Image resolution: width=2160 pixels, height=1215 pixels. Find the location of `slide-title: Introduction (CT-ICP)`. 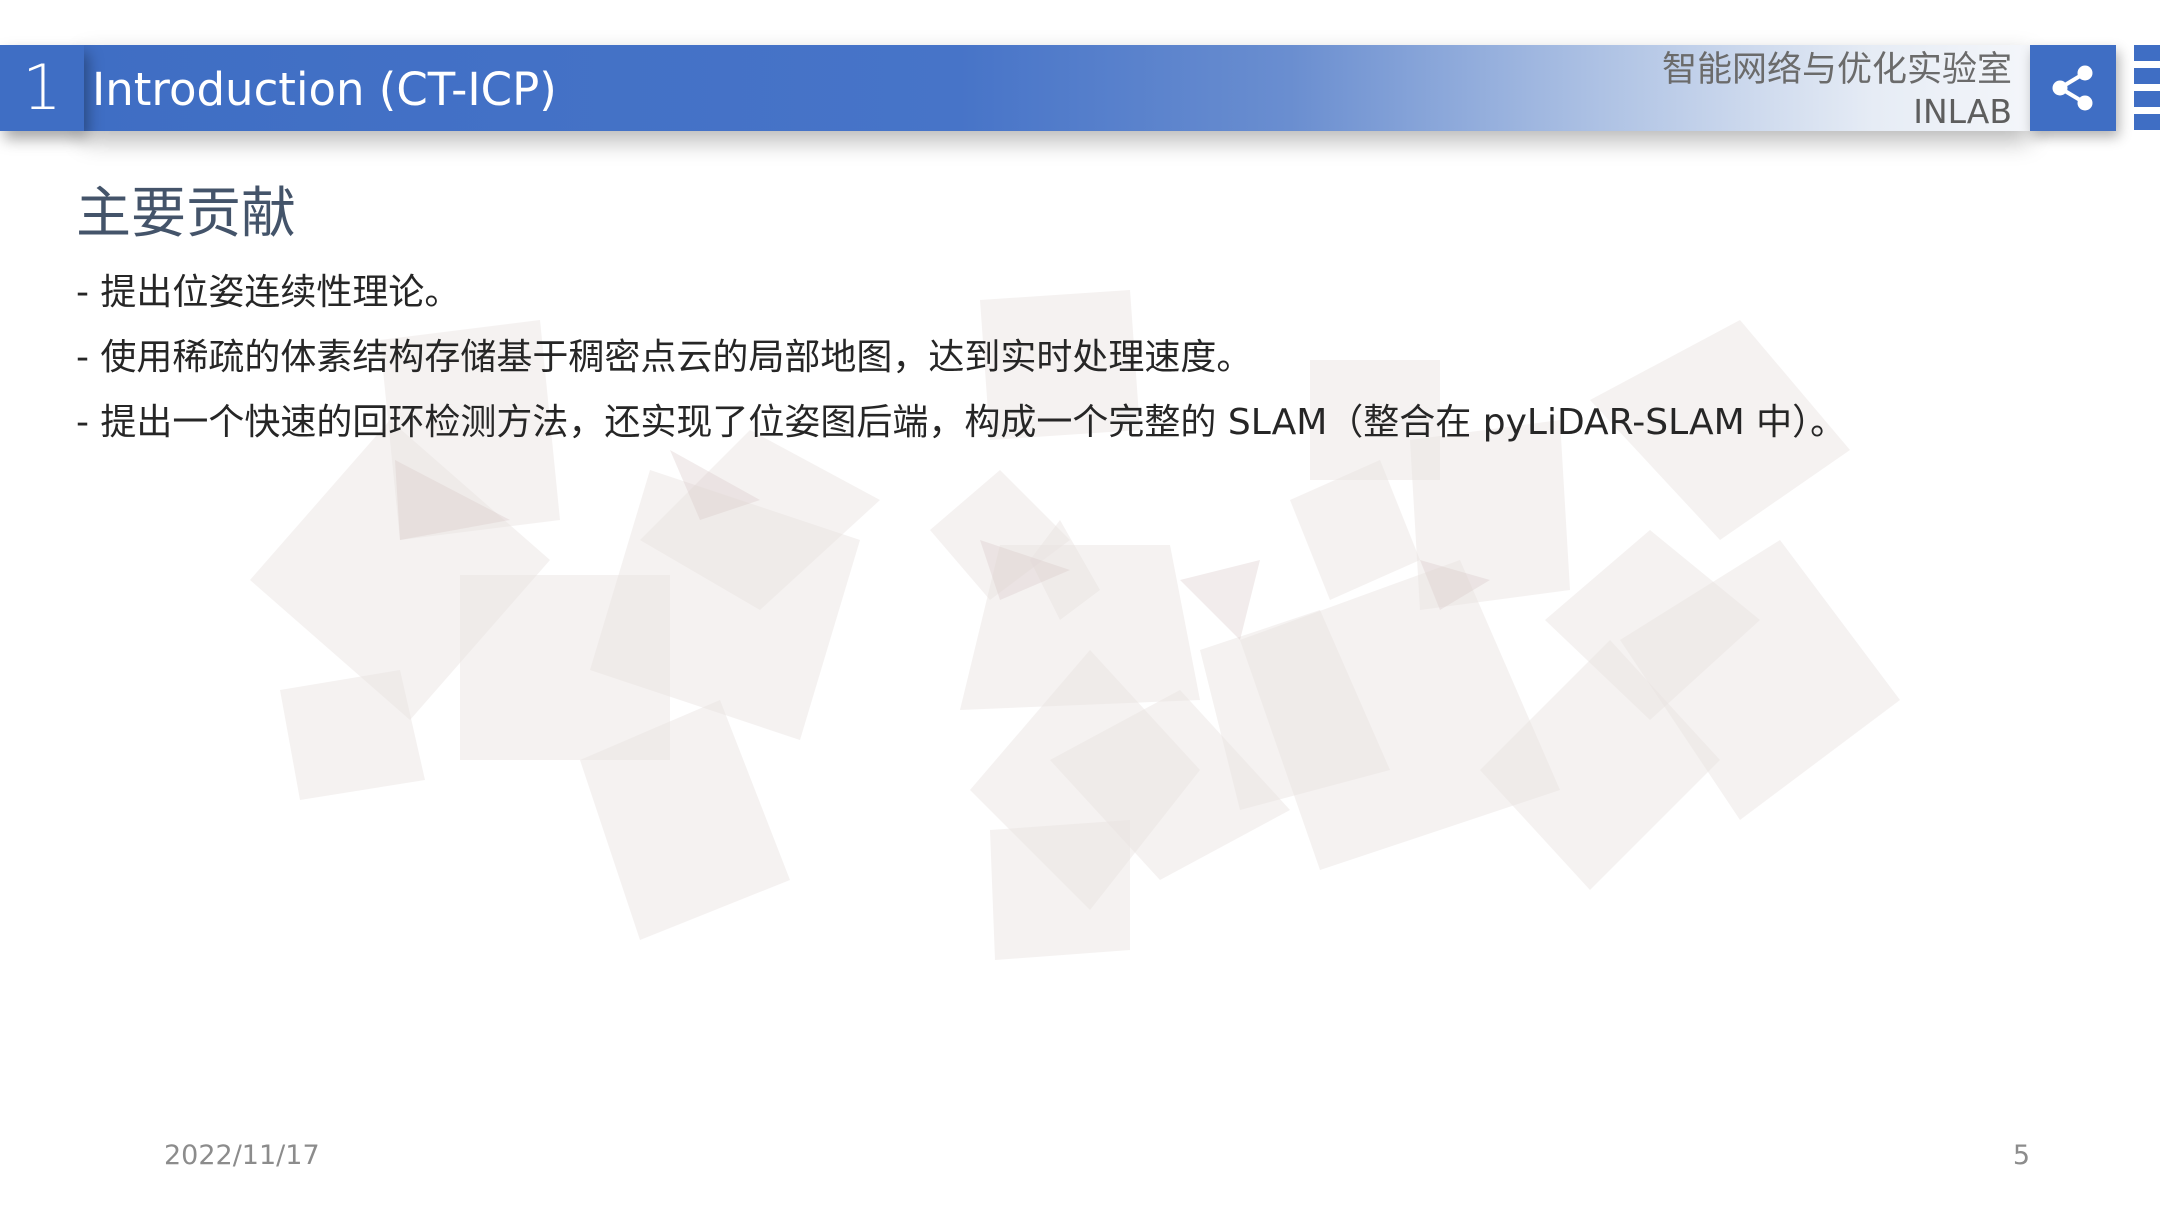

slide-title: Introduction (CT-ICP) is located at coordinates (324, 89).